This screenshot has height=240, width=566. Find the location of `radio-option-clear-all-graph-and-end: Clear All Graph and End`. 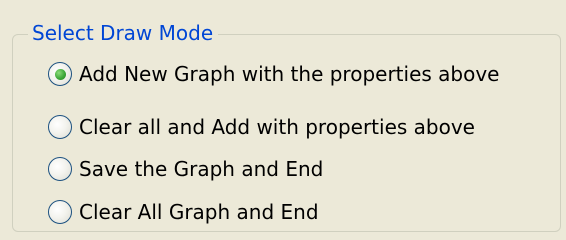

radio-option-clear-all-graph-and-end: Clear All Graph and End is located at coordinates (183, 212).